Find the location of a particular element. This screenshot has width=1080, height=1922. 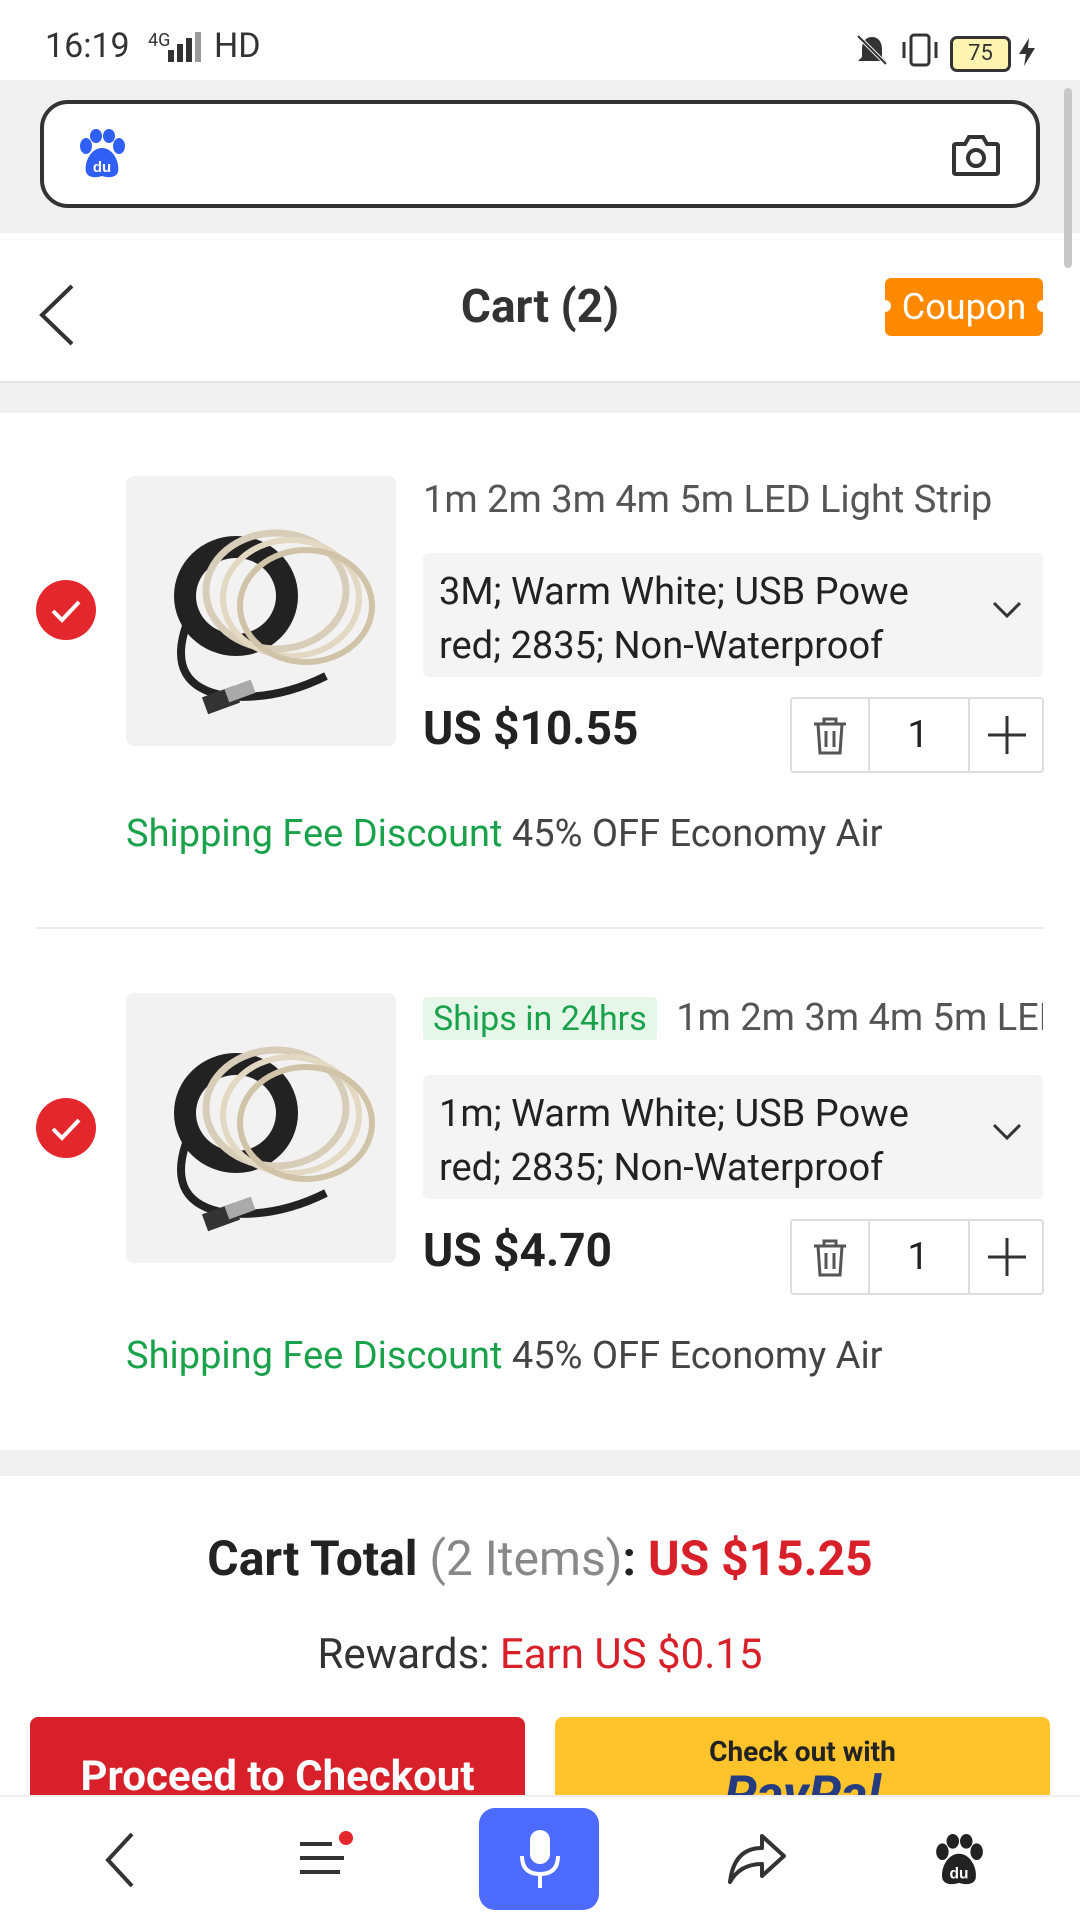

scrollbar is located at coordinates (1068, 178).